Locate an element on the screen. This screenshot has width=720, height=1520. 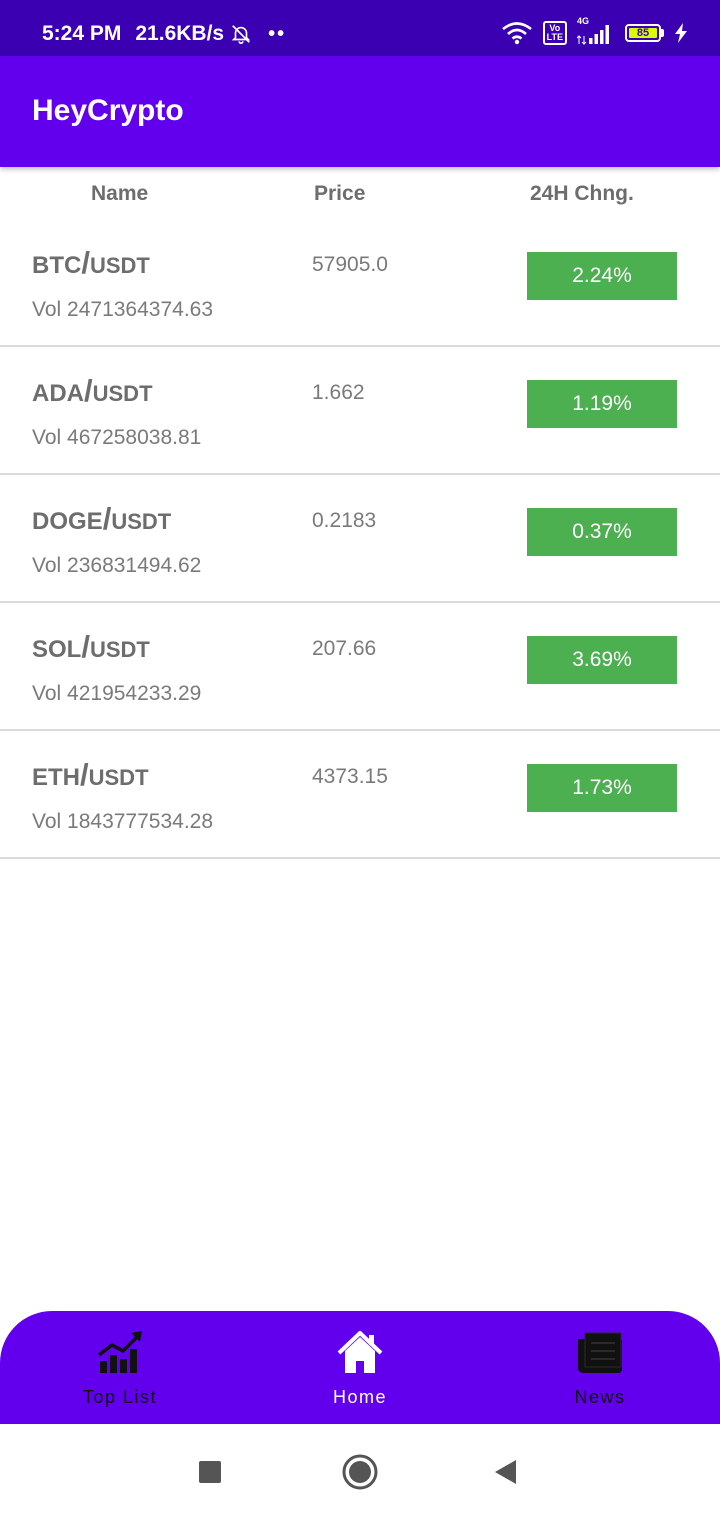
status-time: 5:24 PM is located at coordinates (82, 33).